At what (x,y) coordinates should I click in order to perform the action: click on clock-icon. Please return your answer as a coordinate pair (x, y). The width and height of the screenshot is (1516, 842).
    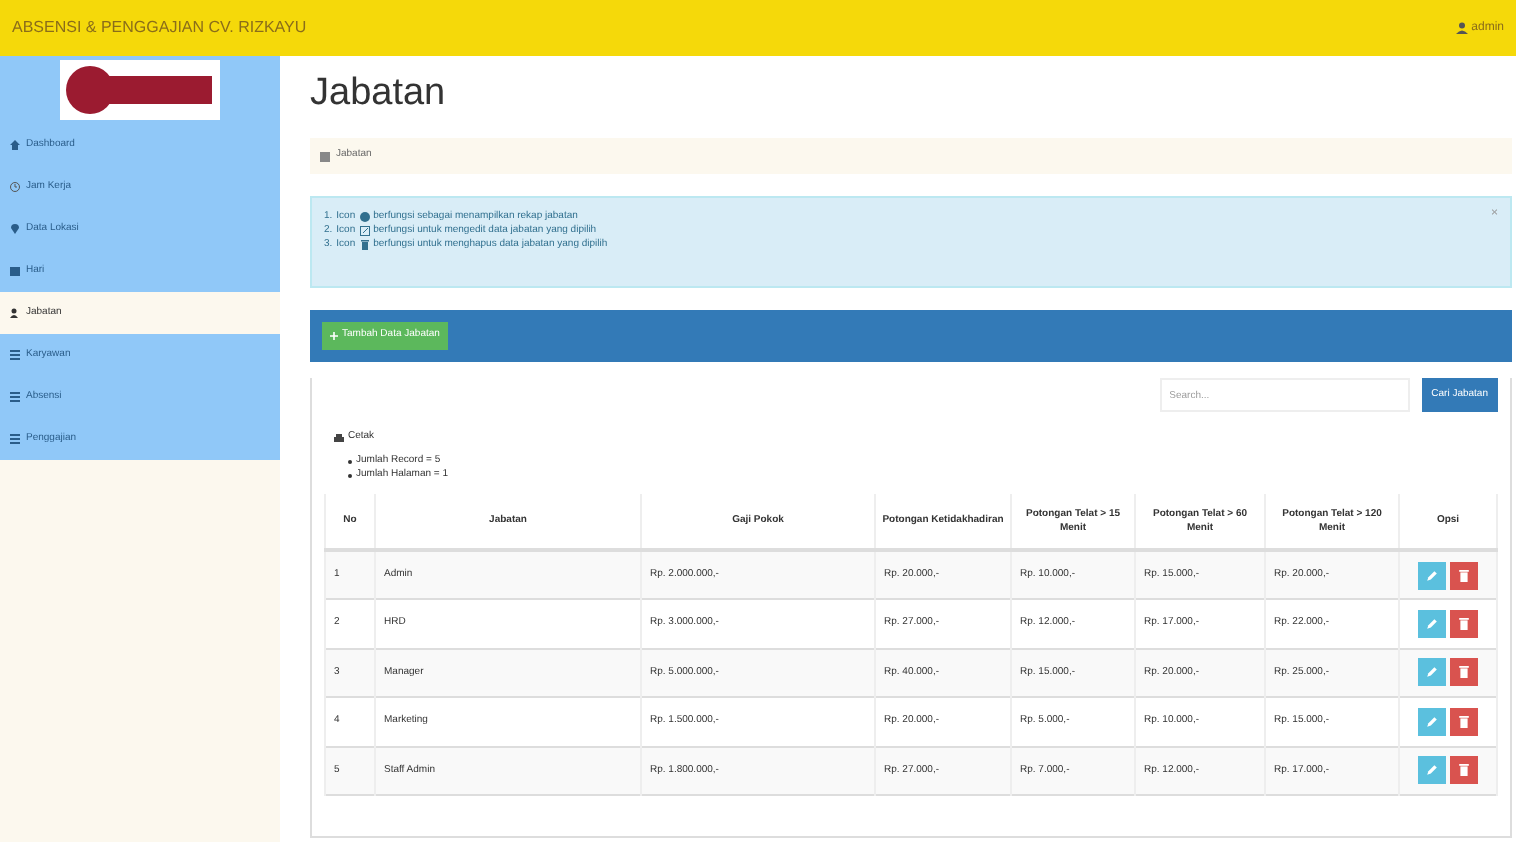
    Looking at the image, I should click on (15, 187).